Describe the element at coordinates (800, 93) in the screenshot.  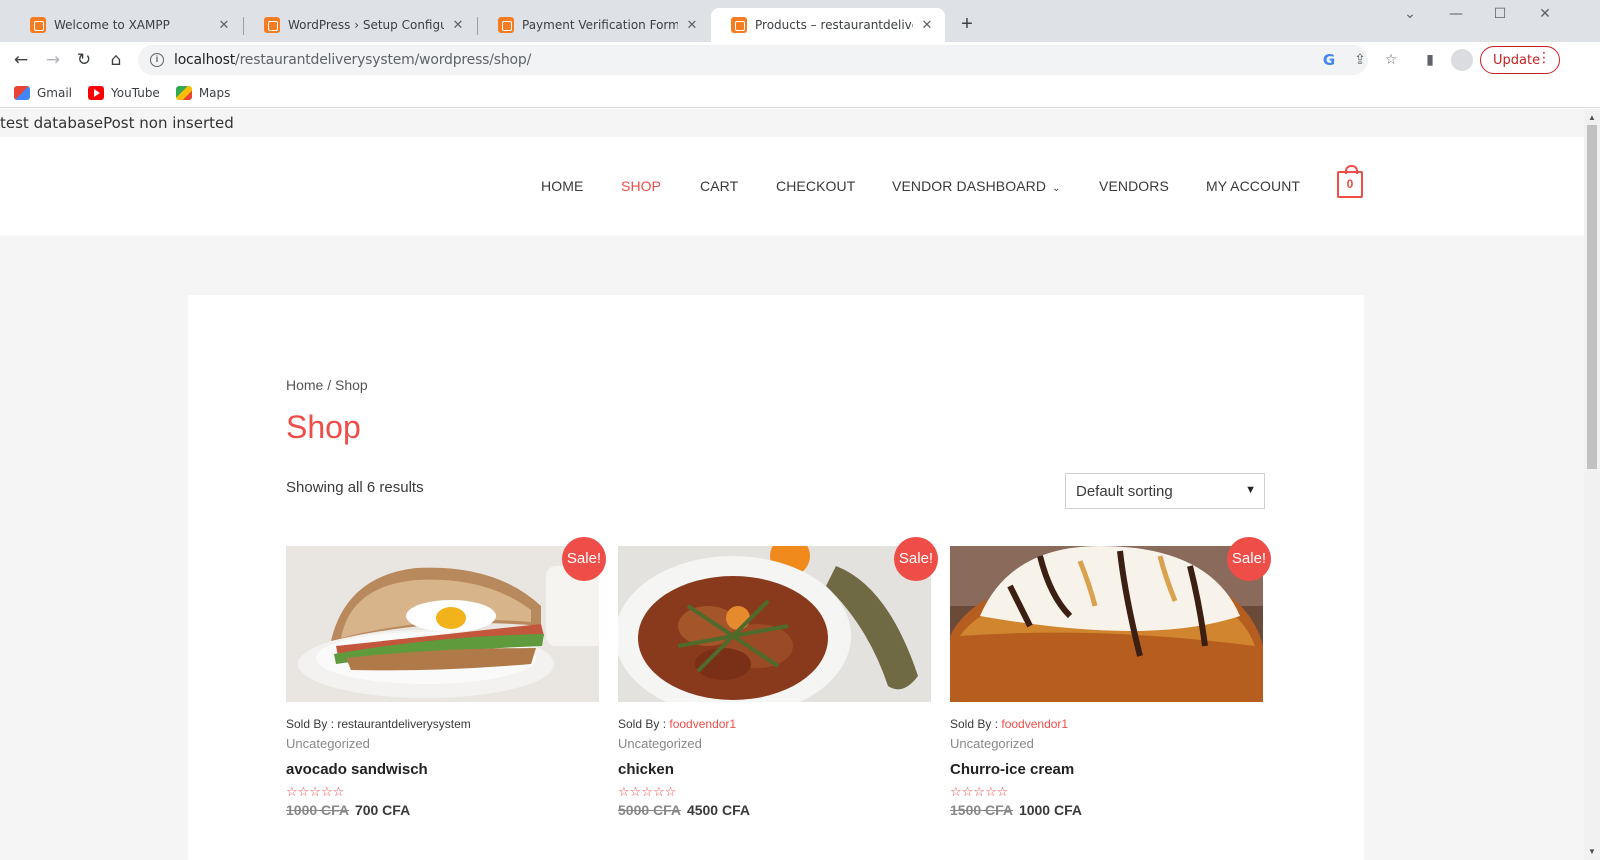
I see `bookmarks-bar: Gmail YouTube Maps` at that location.